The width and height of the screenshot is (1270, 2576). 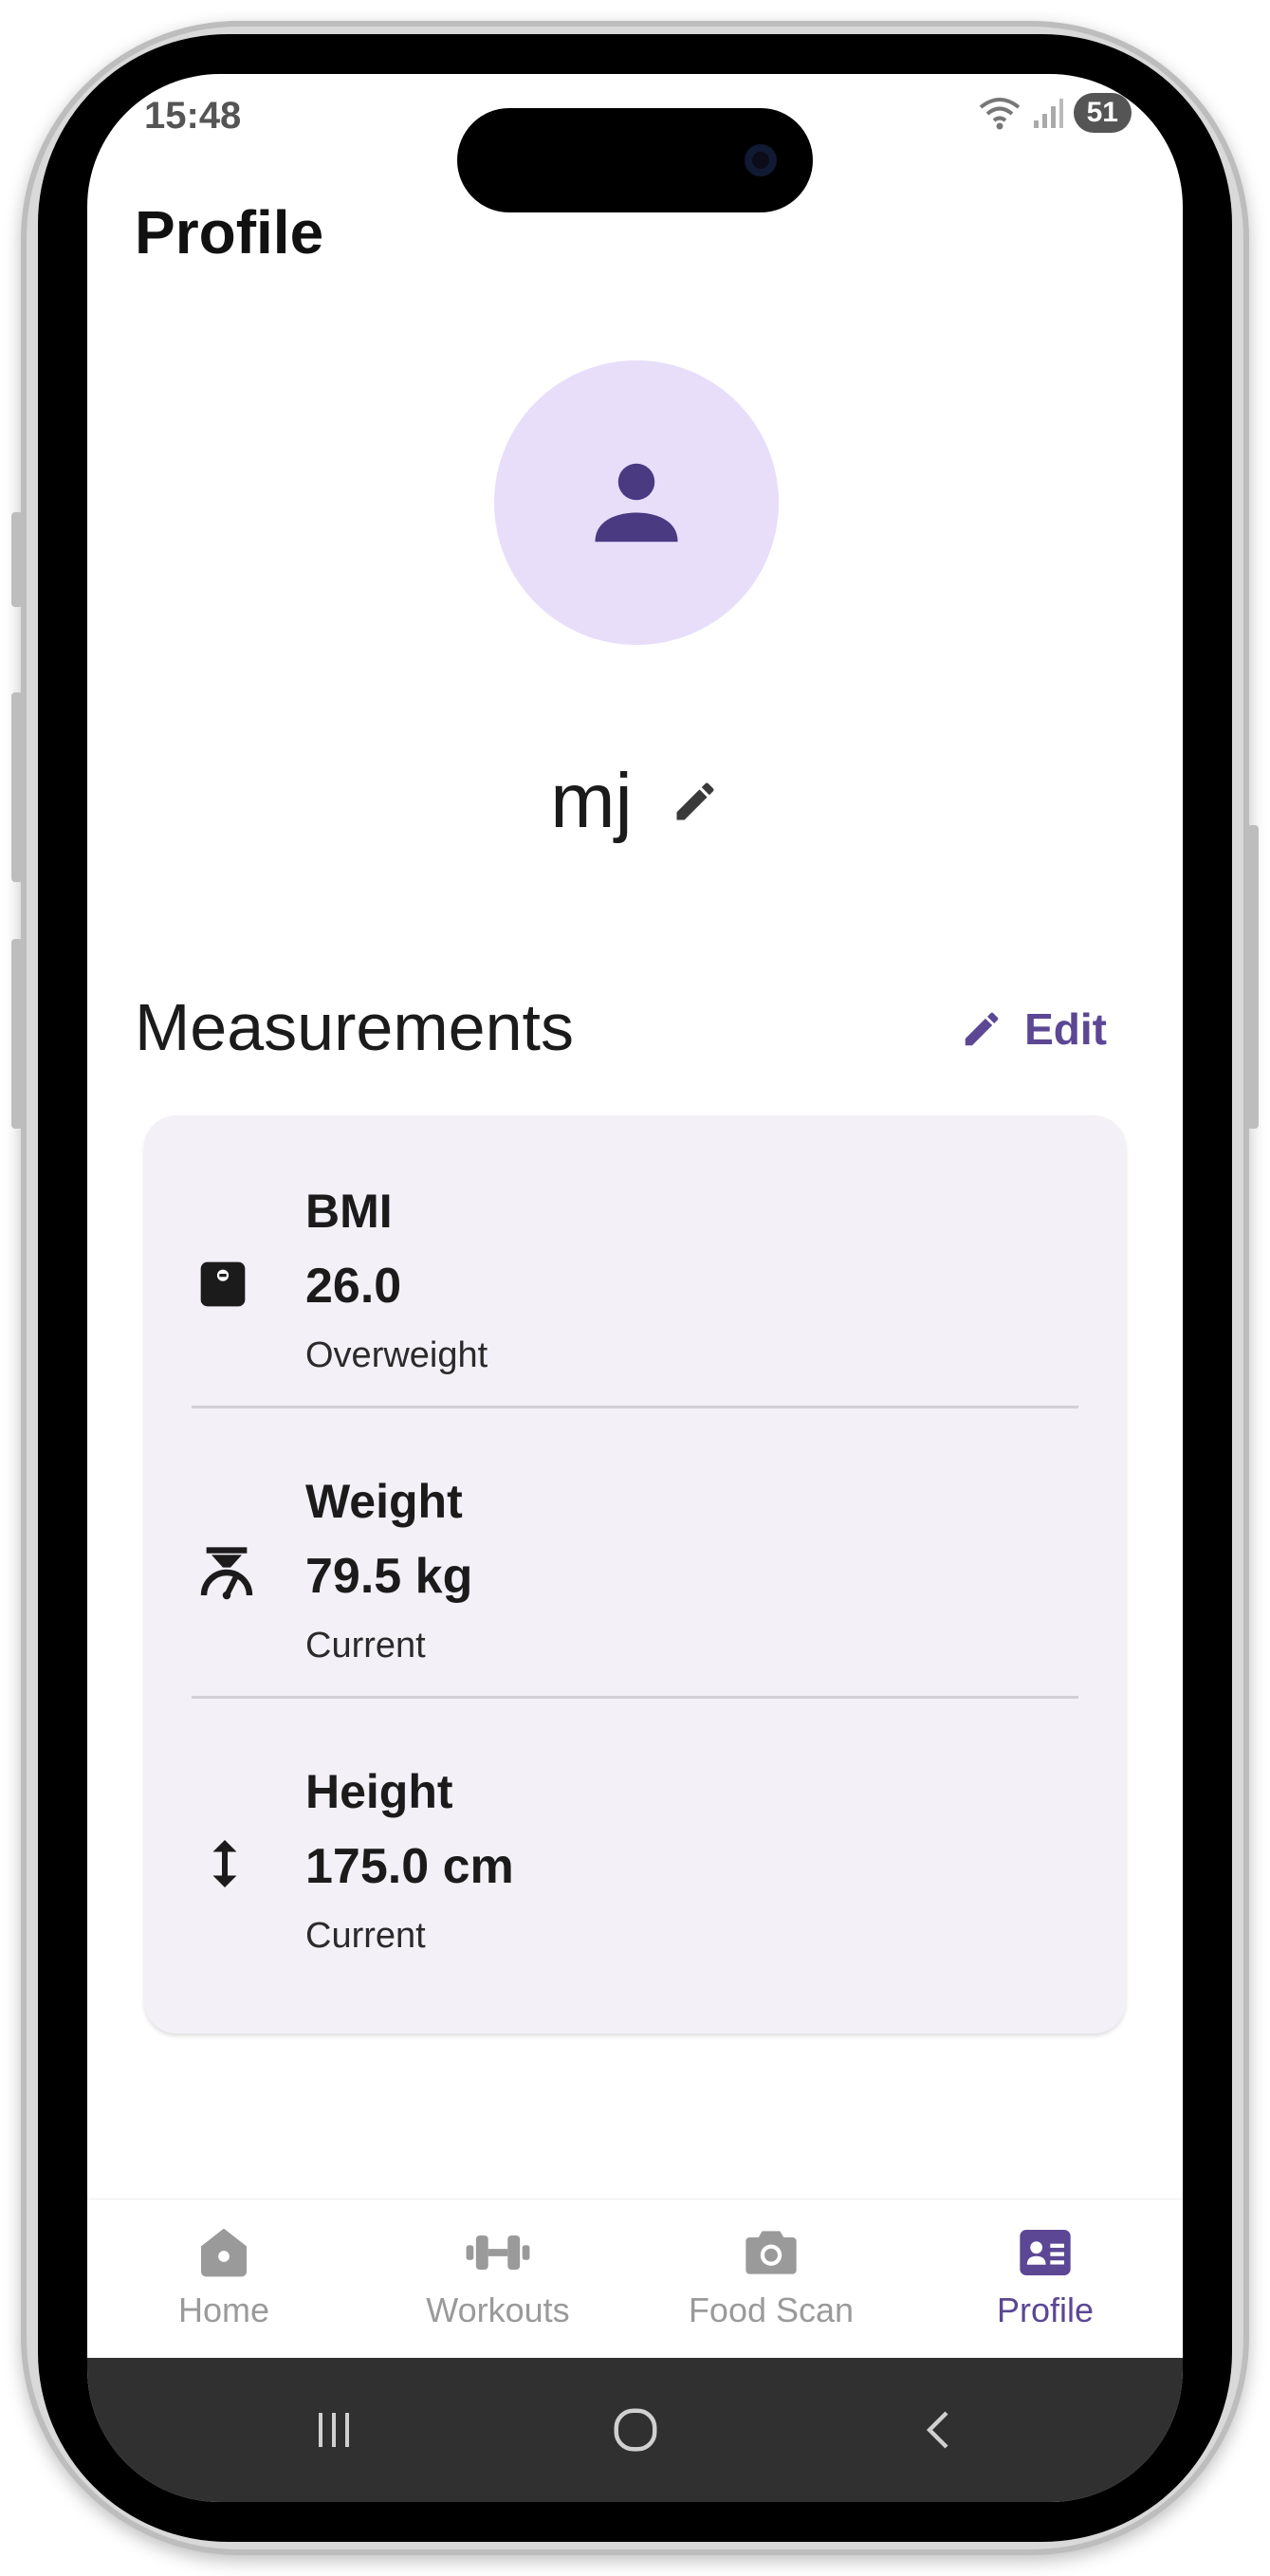 I want to click on measurement-value: 26.0, so click(x=353, y=1286).